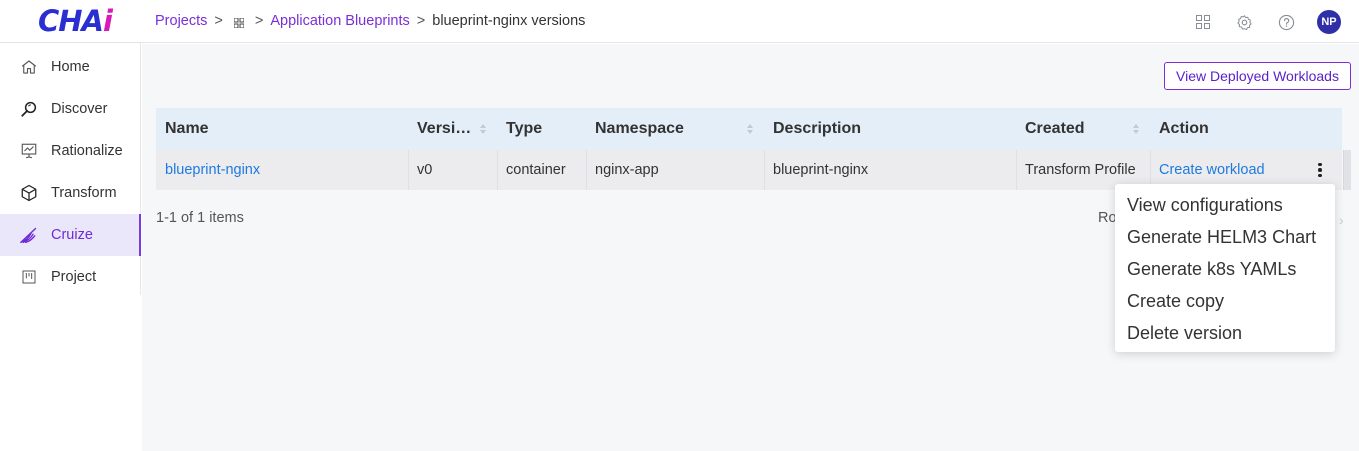 The height and width of the screenshot is (451, 1359). I want to click on sidebar-item-rationalize: Rationalize, so click(70, 151).